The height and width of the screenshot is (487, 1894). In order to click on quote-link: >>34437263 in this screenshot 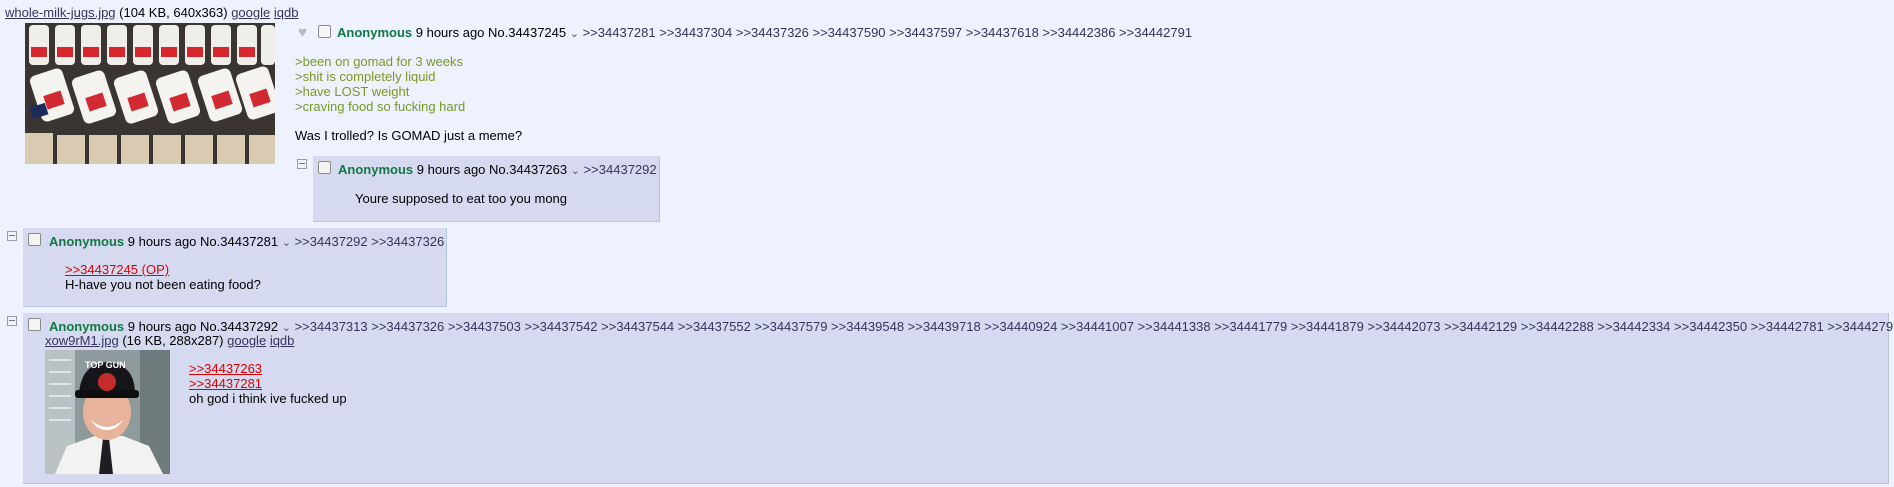, I will do `click(225, 368)`.